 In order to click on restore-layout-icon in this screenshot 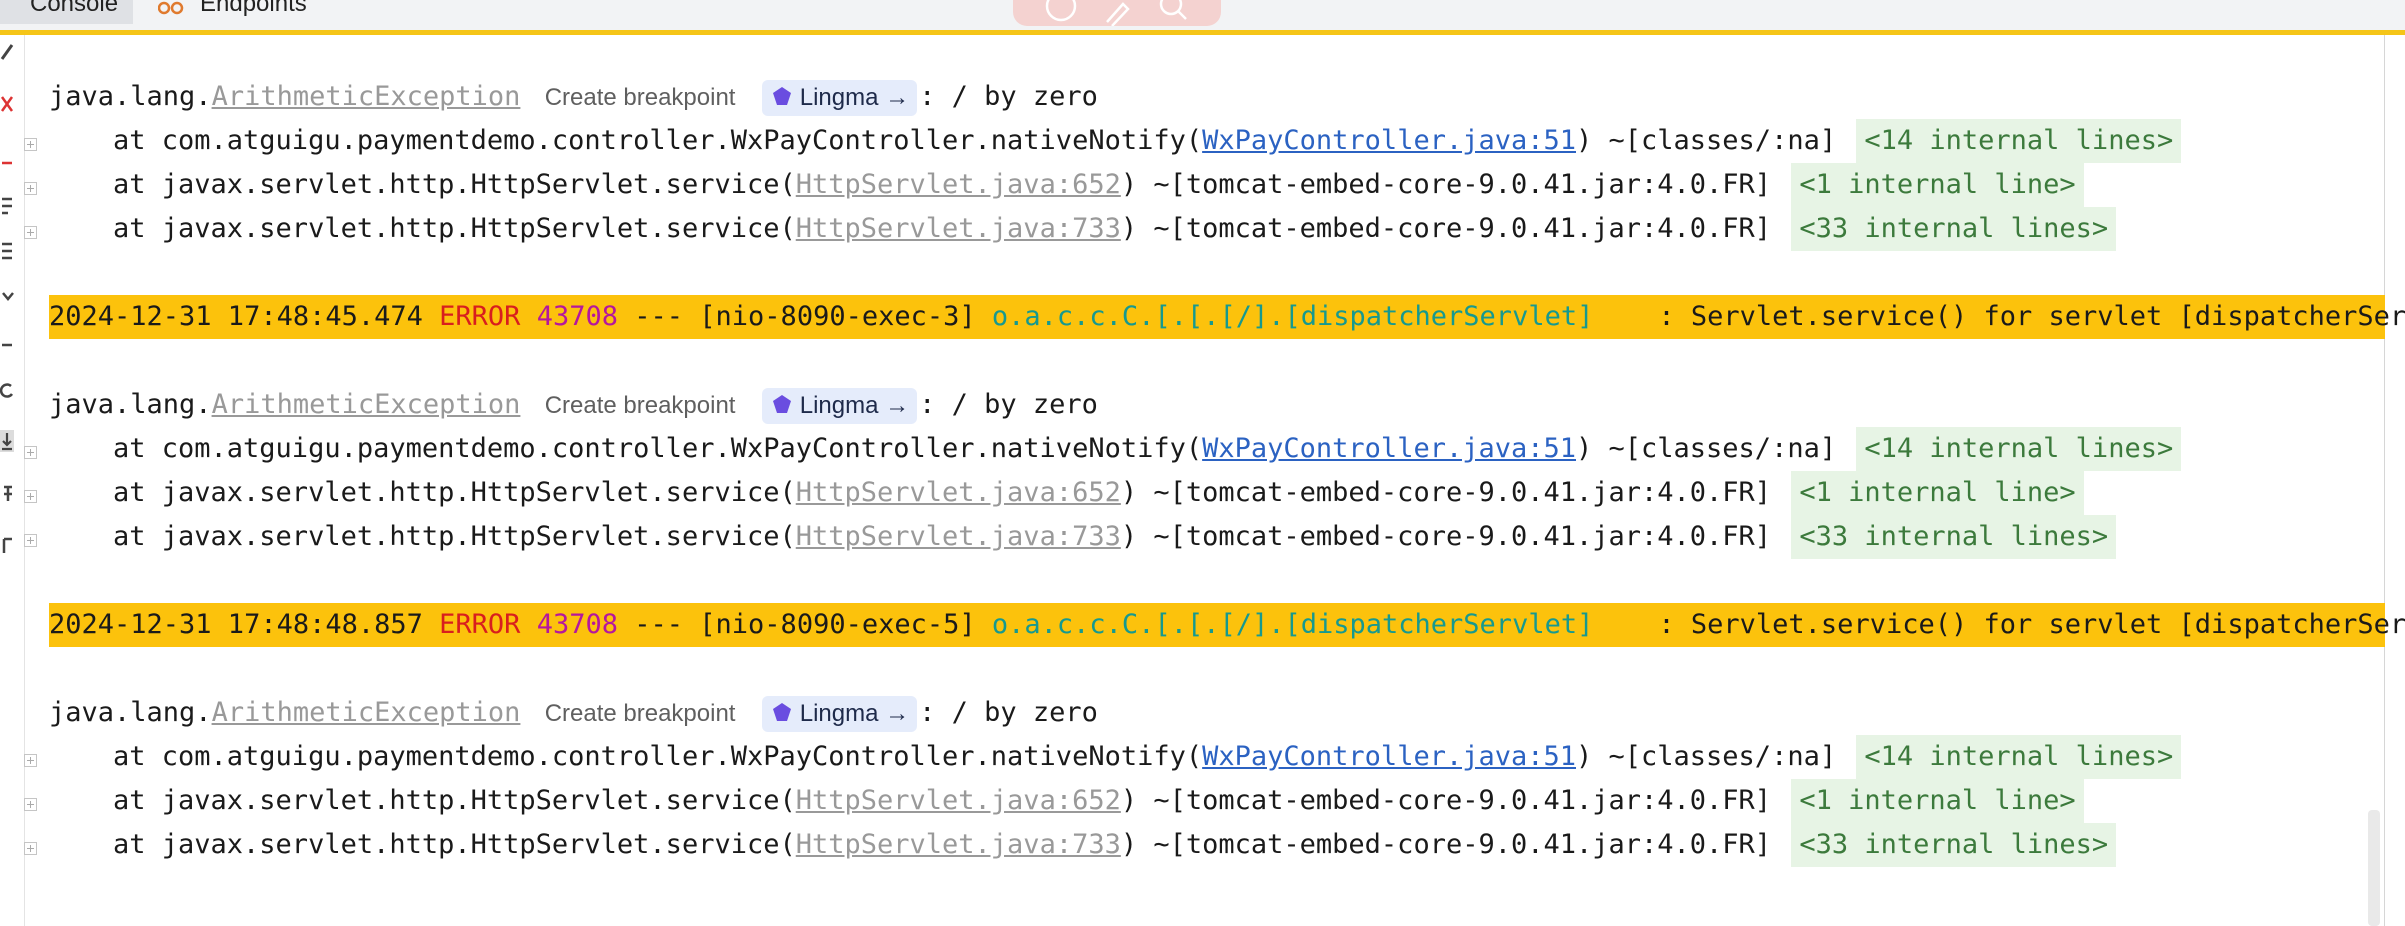, I will do `click(7, 164)`.